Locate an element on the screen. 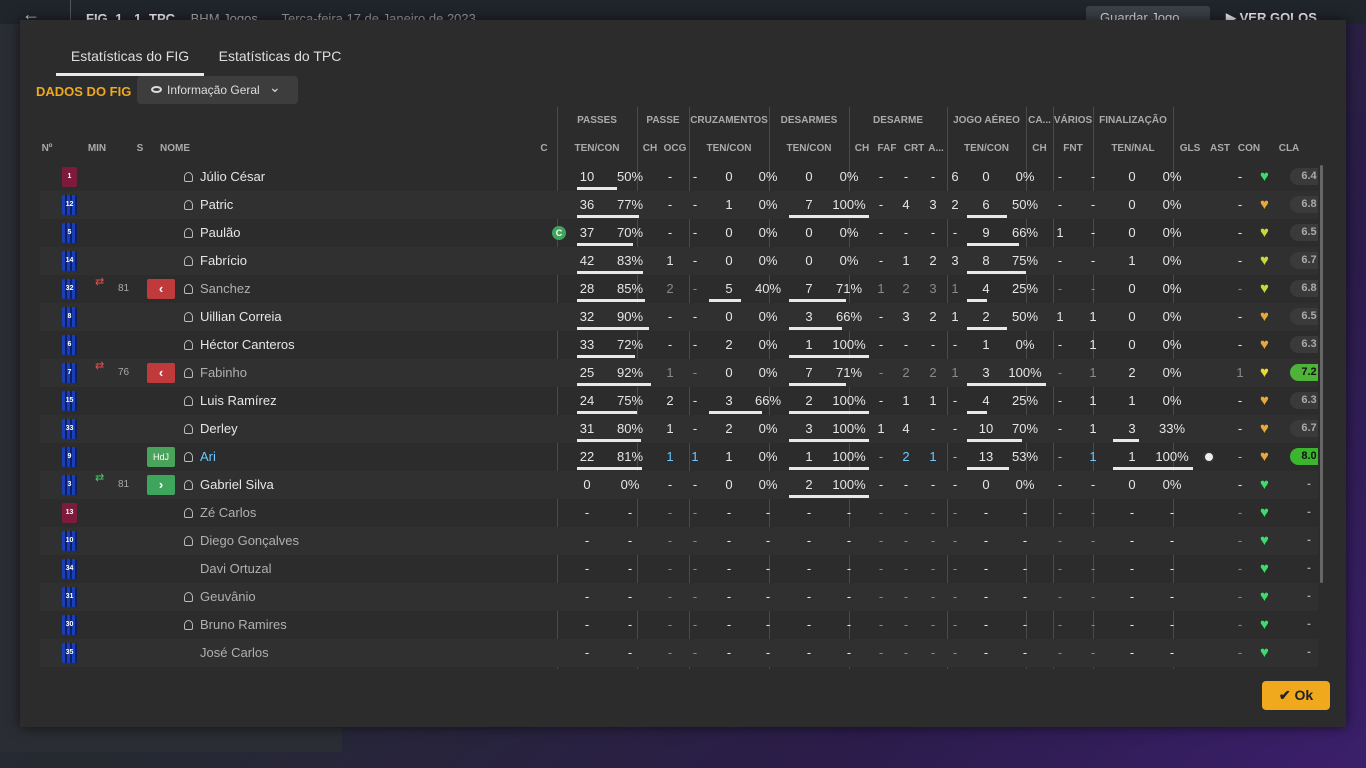 This screenshot has height=768, width=1366. col-header-des-tencon: TEN/CON is located at coordinates (809, 148).